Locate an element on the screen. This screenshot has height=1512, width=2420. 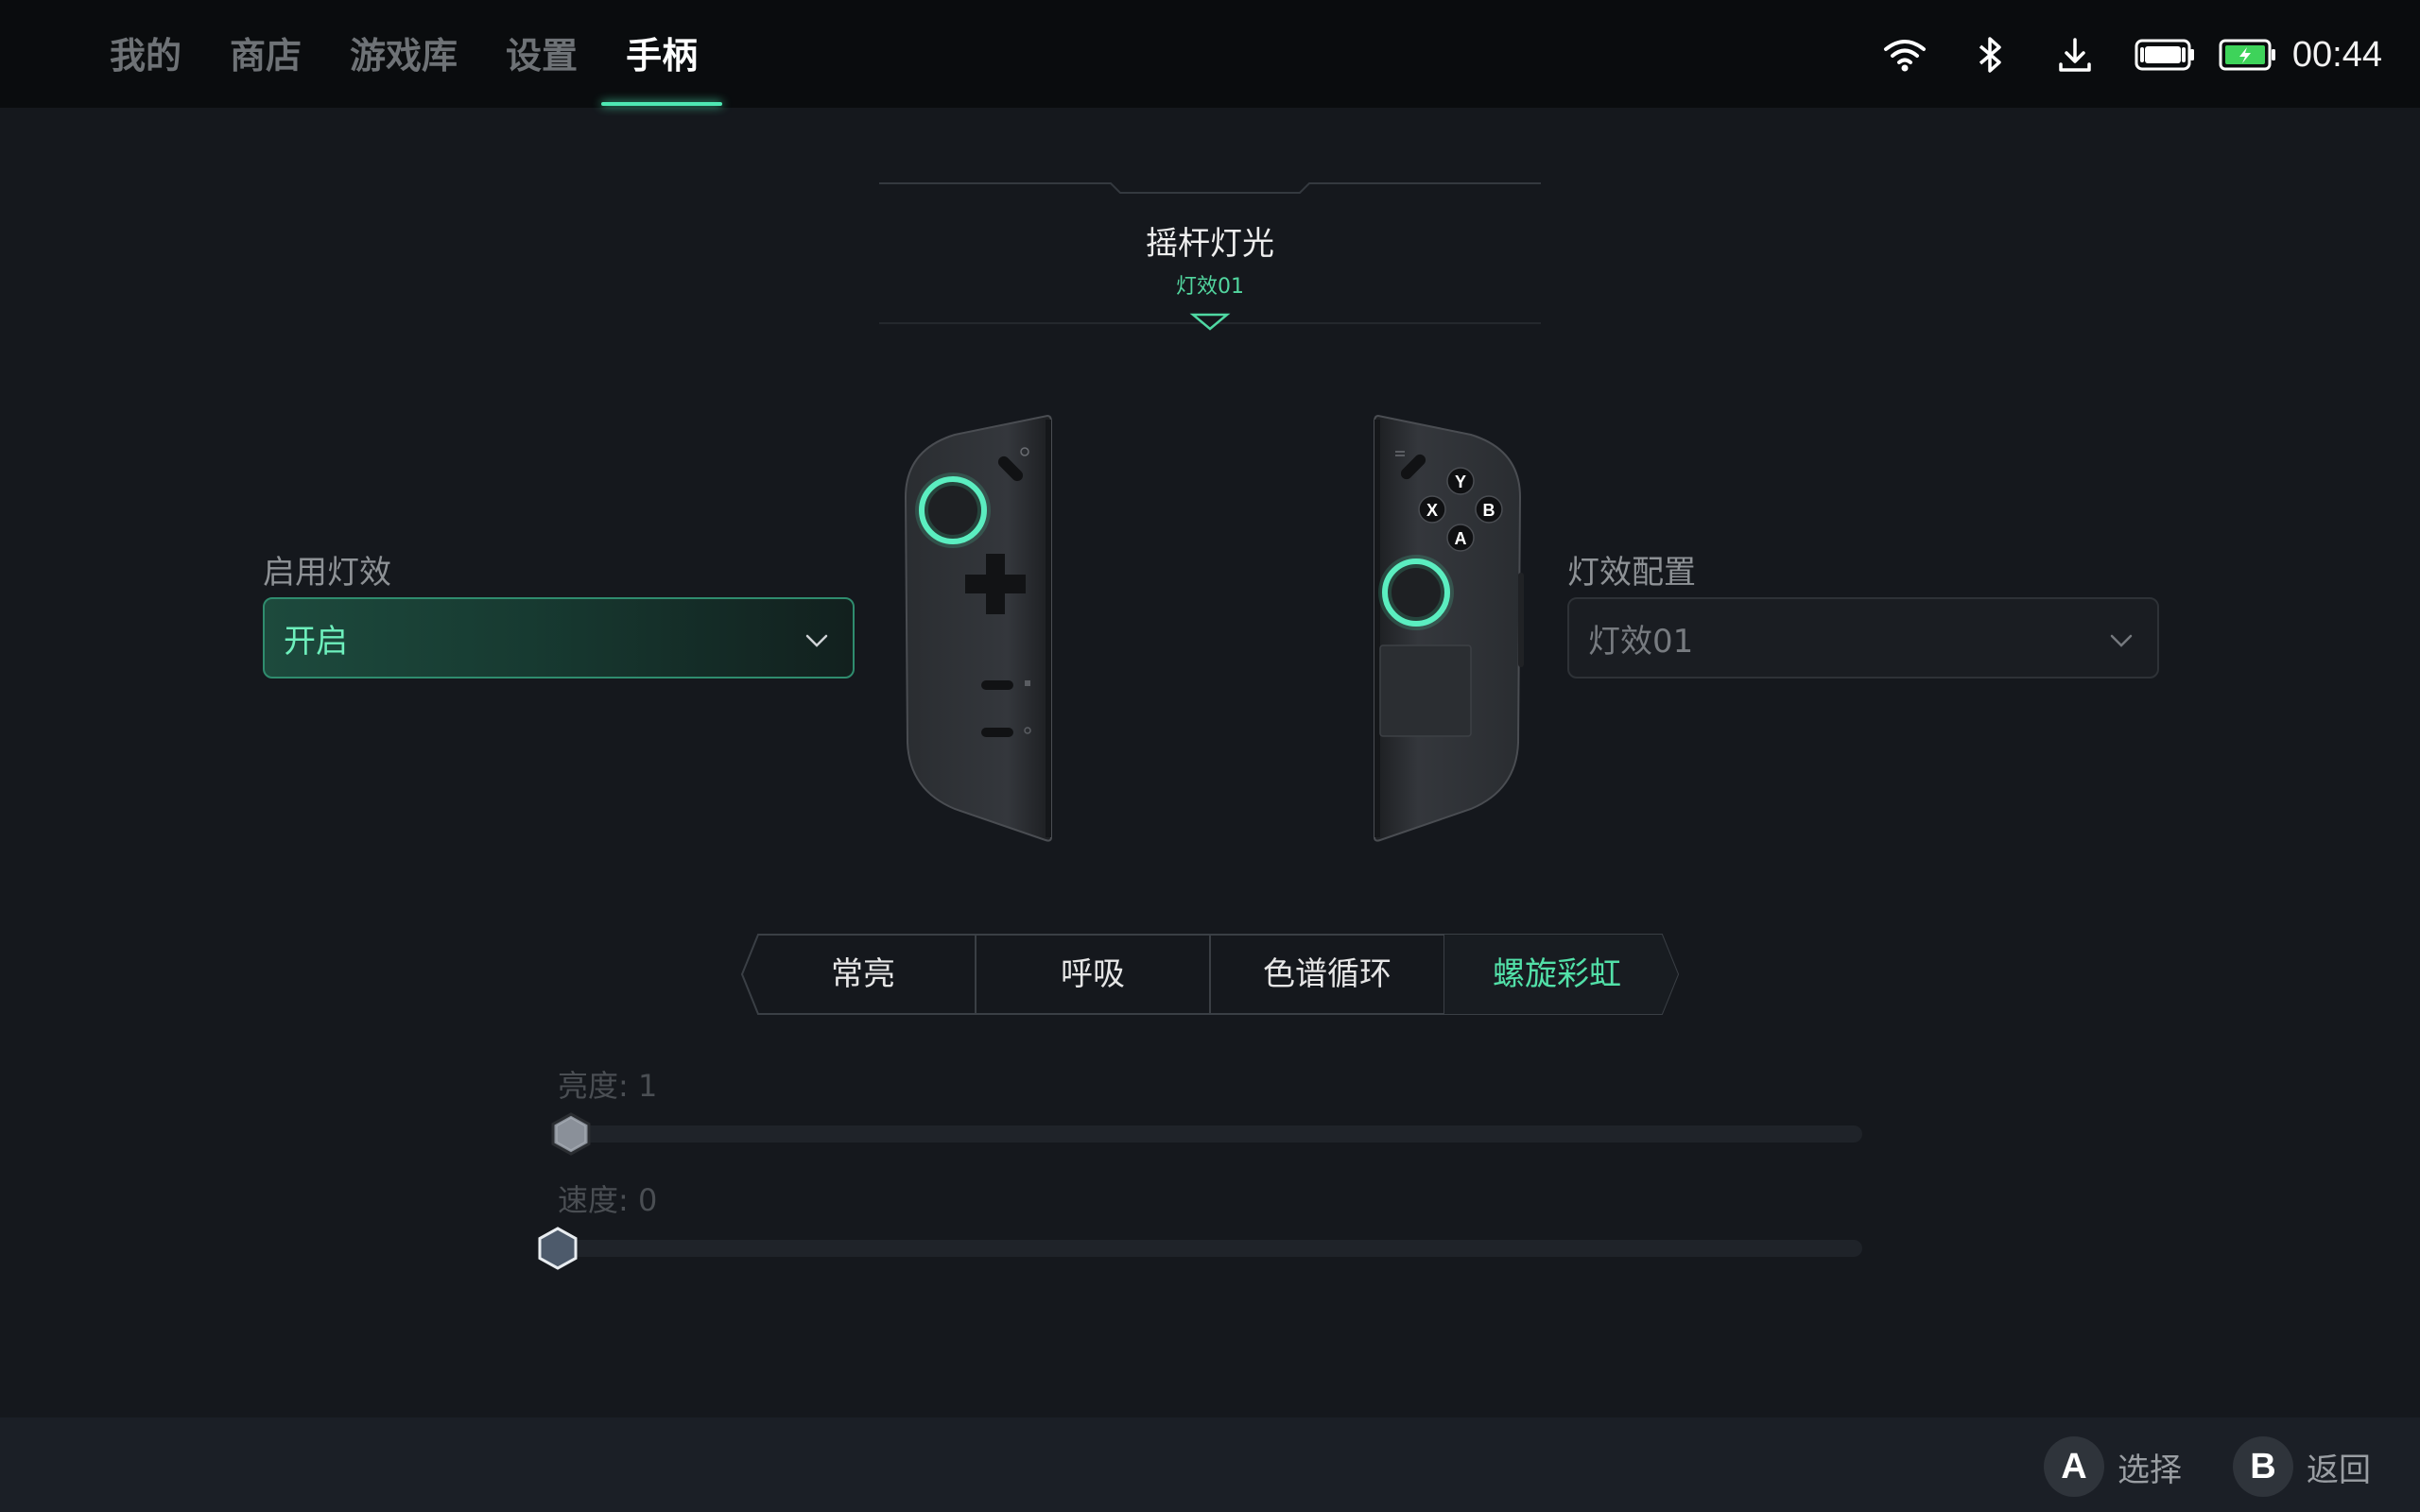
brightness-slider is located at coordinates (1210, 1134).